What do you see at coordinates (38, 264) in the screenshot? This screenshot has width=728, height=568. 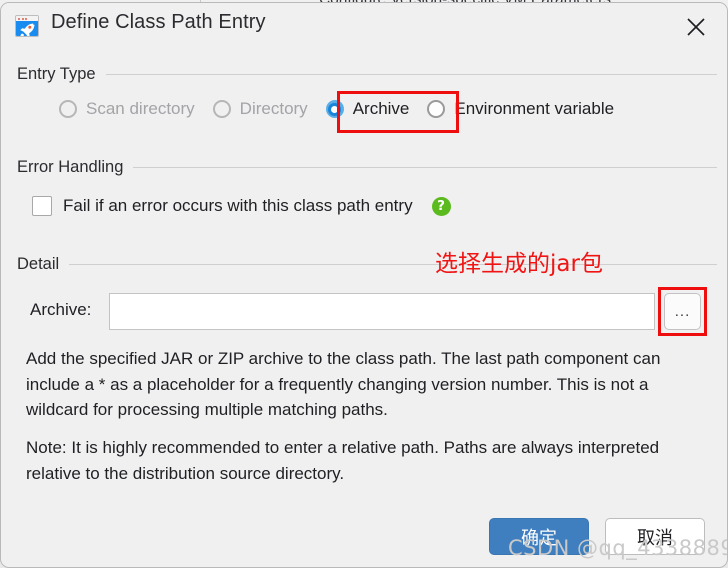 I see `section-detail-label: Detail` at bounding box center [38, 264].